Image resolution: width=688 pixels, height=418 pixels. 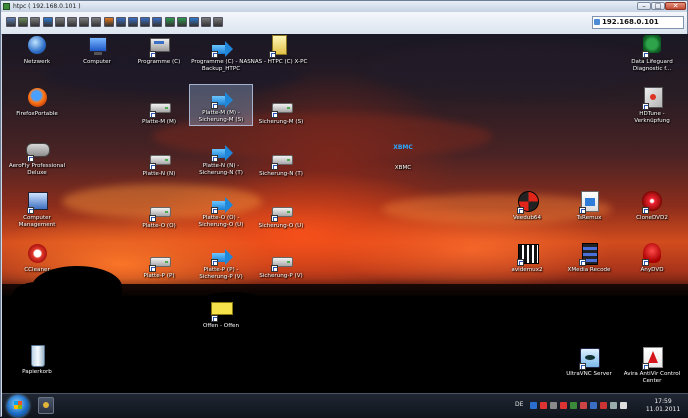 I want to click on desktop-icon-avidemux: avidemux2, so click(x=527, y=258).